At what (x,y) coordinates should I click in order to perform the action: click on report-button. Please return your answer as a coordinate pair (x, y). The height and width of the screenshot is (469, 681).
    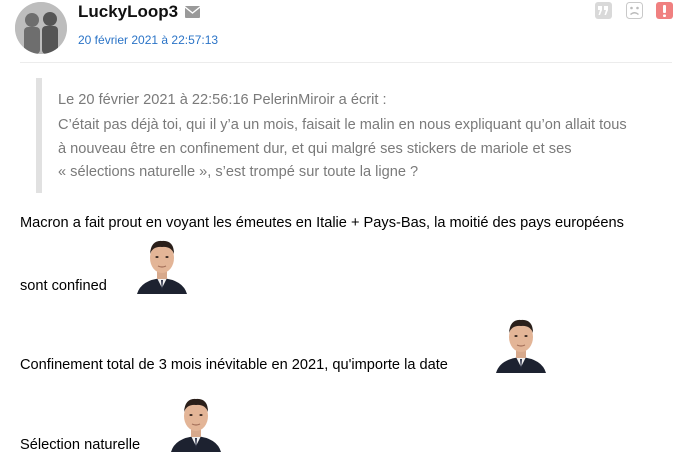
    Looking at the image, I should click on (664, 10).